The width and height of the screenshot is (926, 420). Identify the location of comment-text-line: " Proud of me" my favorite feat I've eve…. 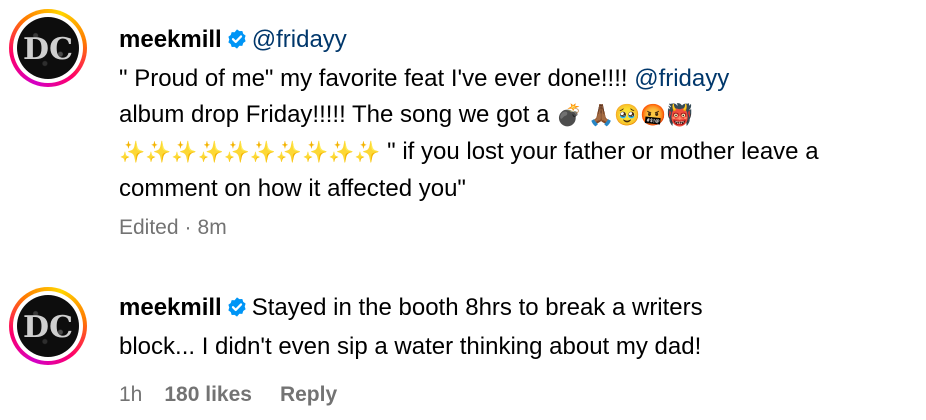
(377, 78).